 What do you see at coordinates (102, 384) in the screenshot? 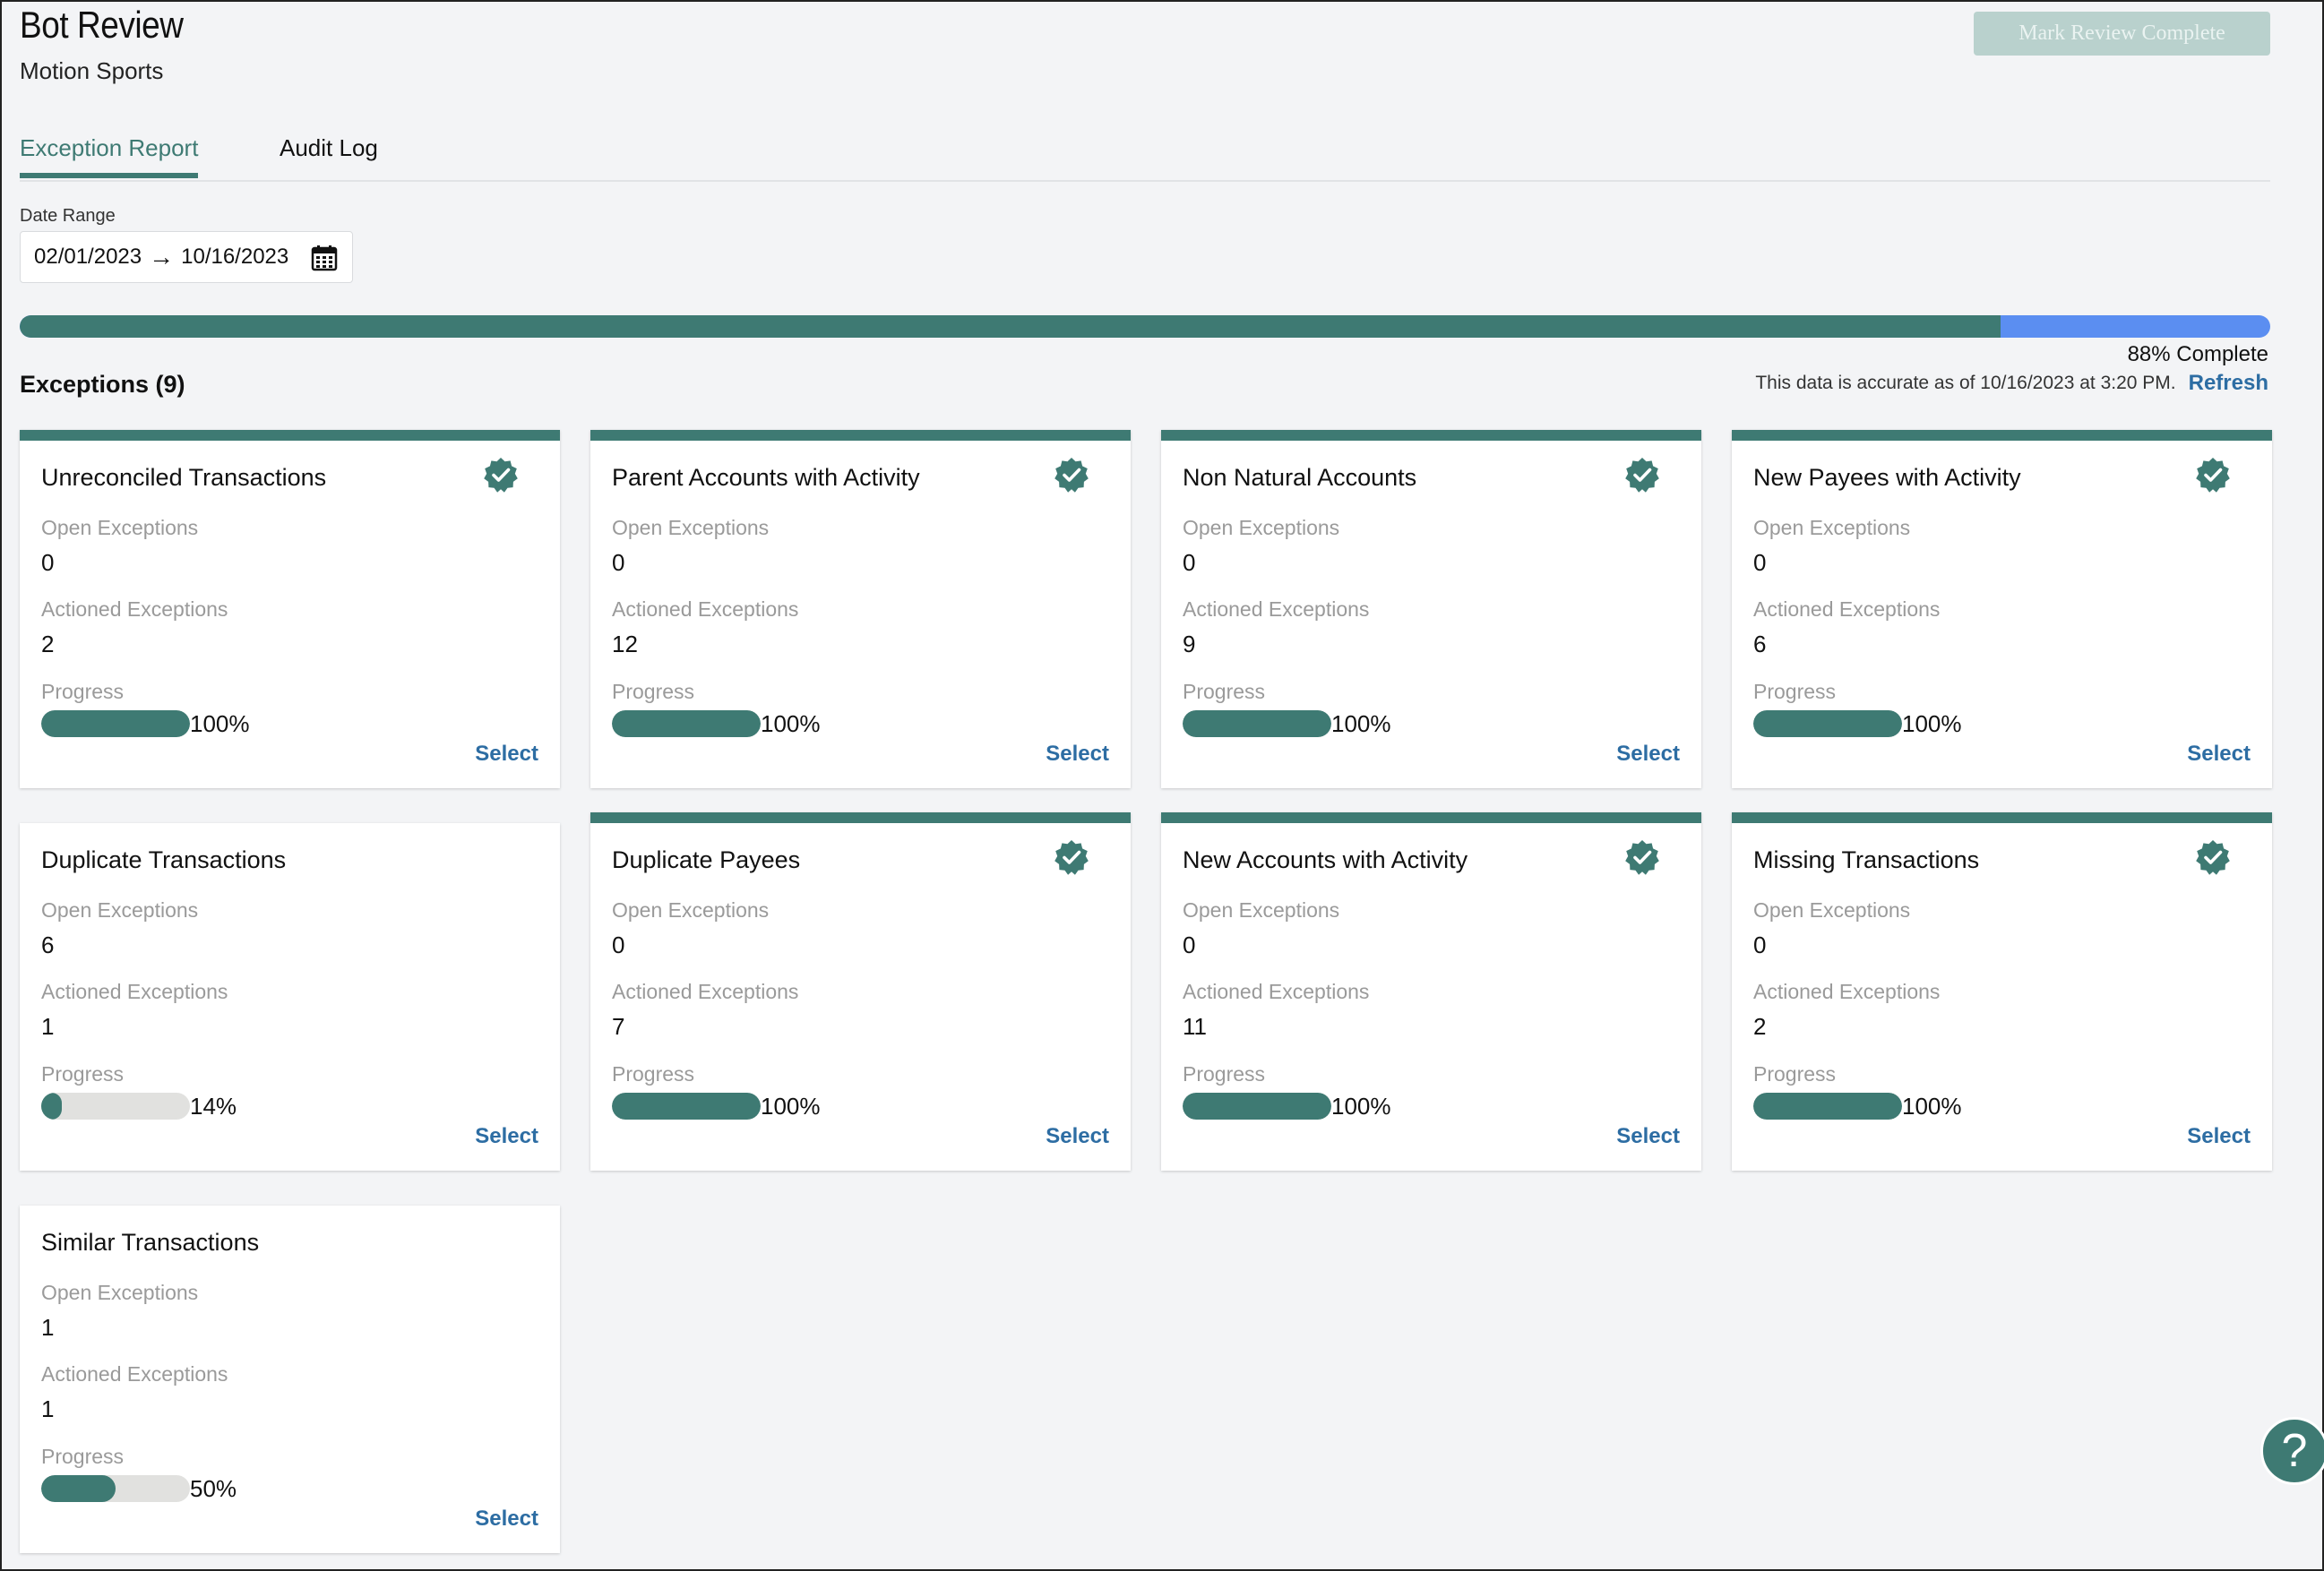
I see `exceptions-heading: Exceptions (9)` at bounding box center [102, 384].